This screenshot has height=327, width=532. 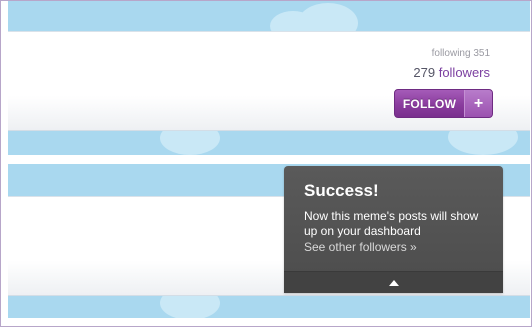 What do you see at coordinates (341, 190) in the screenshot?
I see `popup-title: Success!` at bounding box center [341, 190].